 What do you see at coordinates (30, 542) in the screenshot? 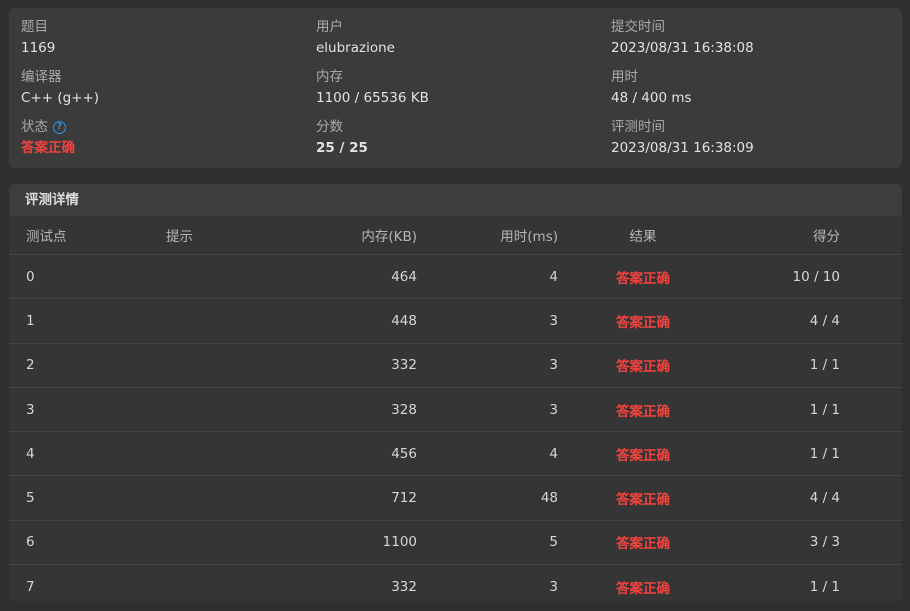
I see `test-case-id: 6` at bounding box center [30, 542].